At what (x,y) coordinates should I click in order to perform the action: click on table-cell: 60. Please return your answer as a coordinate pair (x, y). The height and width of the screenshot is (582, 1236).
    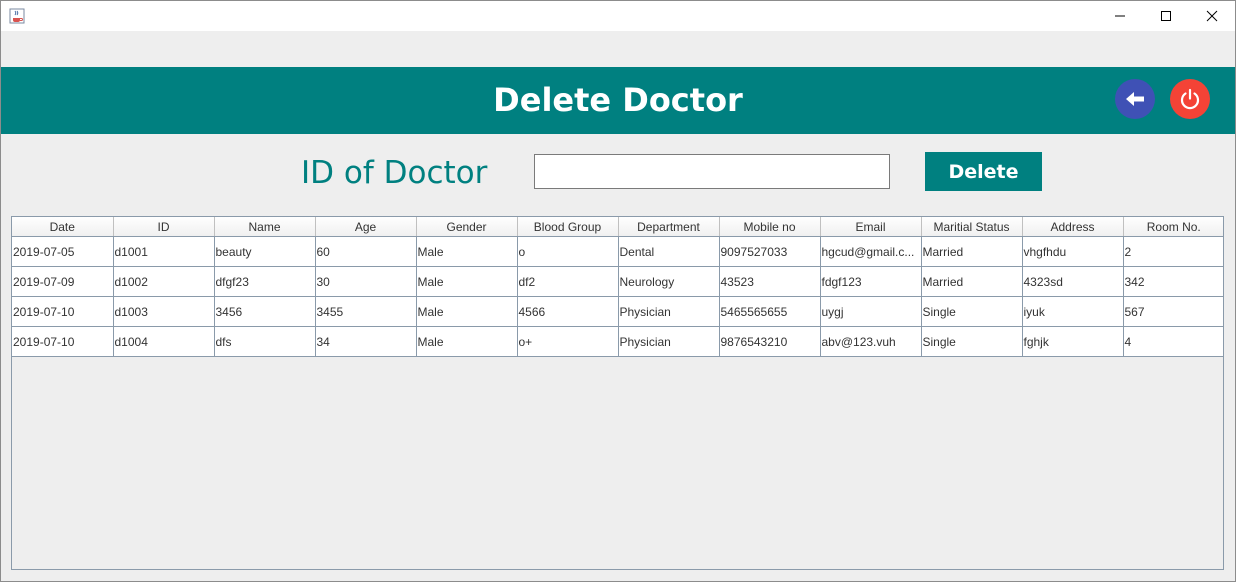
    Looking at the image, I should click on (366, 251).